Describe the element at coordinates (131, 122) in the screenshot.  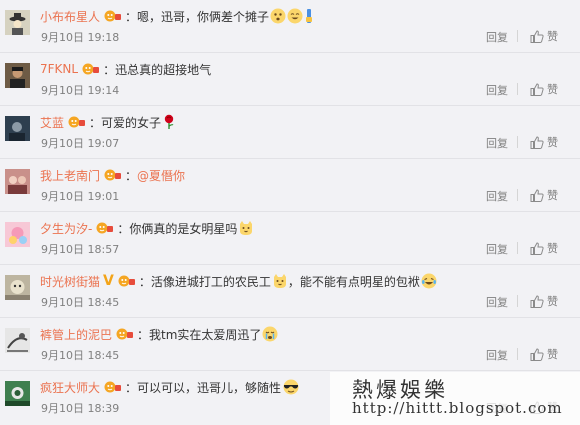
I see `comment-text: 可爱的女子` at that location.